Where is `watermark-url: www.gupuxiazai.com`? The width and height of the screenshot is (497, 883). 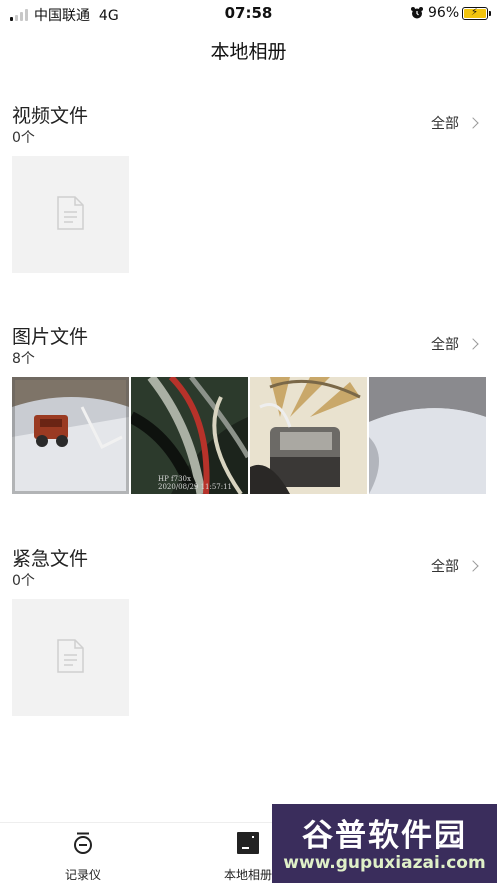 watermark-url: www.gupuxiazai.com is located at coordinates (384, 863).